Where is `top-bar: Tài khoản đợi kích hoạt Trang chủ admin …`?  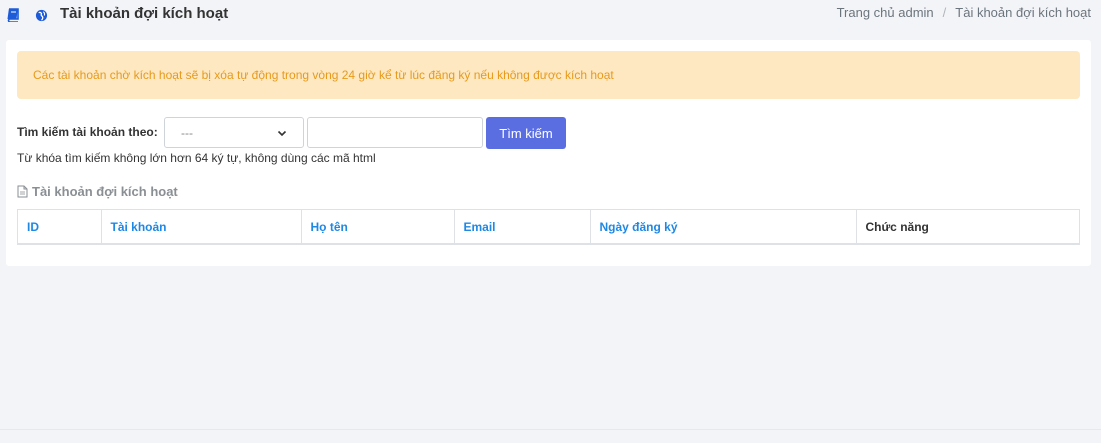 top-bar: Tài khoản đợi kích hoạt Trang chủ admin … is located at coordinates (550, 15).